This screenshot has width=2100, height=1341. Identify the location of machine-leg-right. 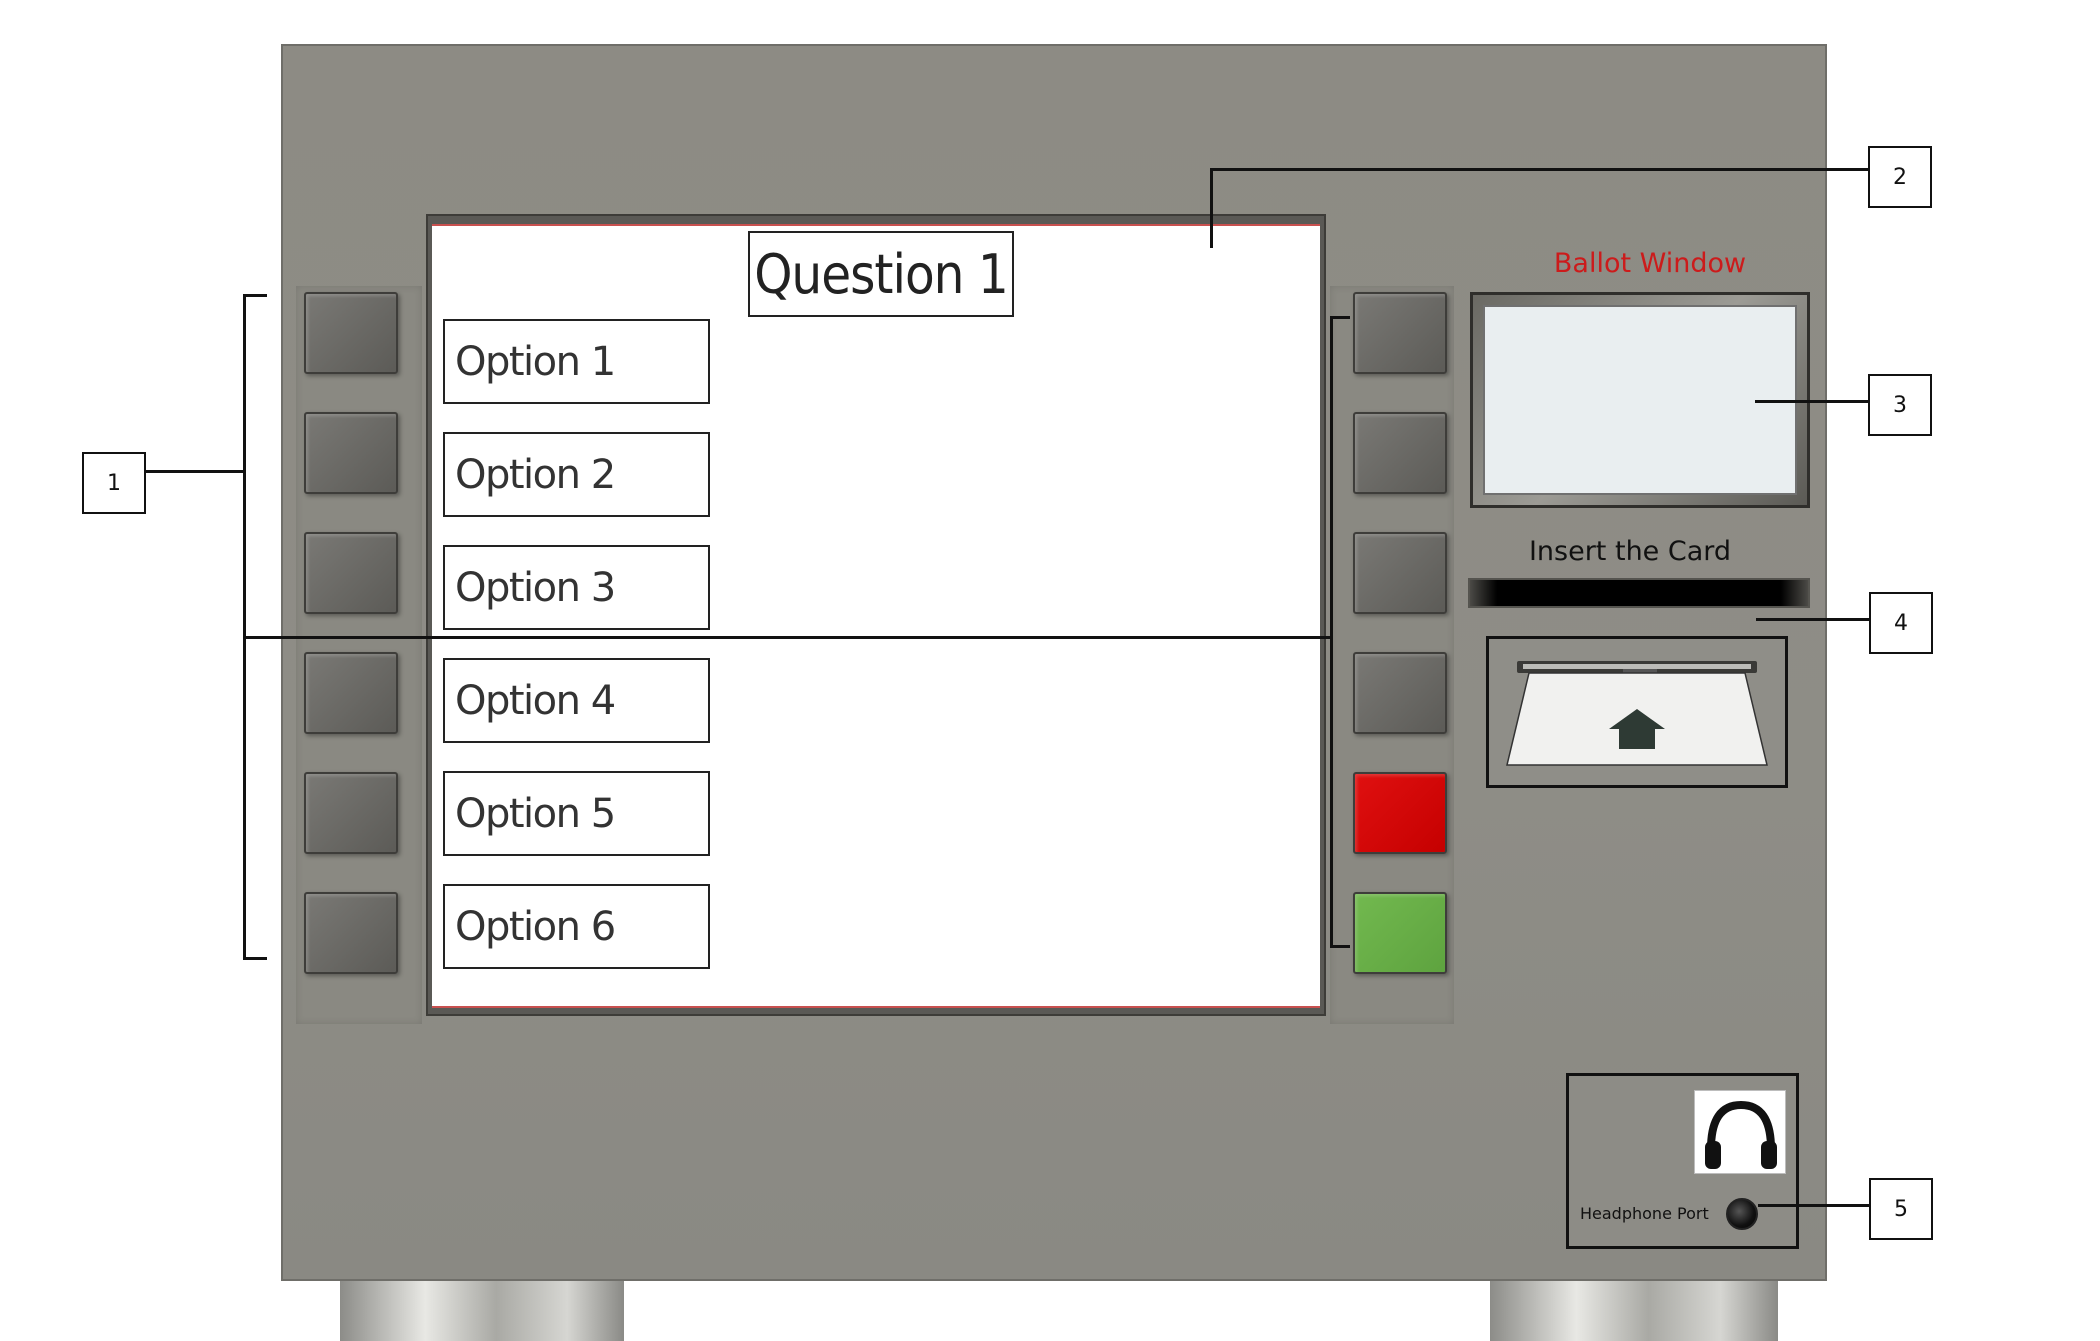
(1634, 1311).